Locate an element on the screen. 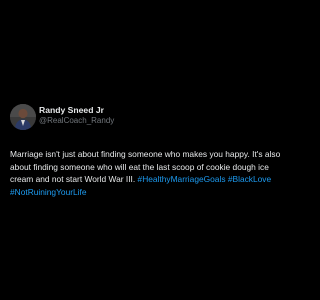 The height and width of the screenshot is (300, 320). author-names: Randy Sneed Jr @RealCoach_Randy is located at coordinates (159, 115).